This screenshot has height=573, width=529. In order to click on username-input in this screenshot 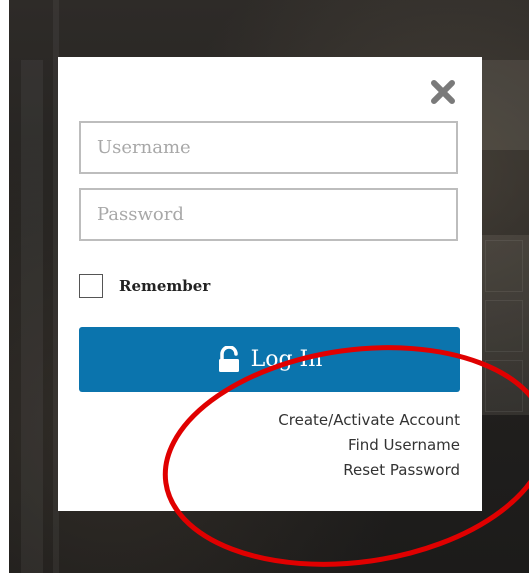, I will do `click(268, 147)`.